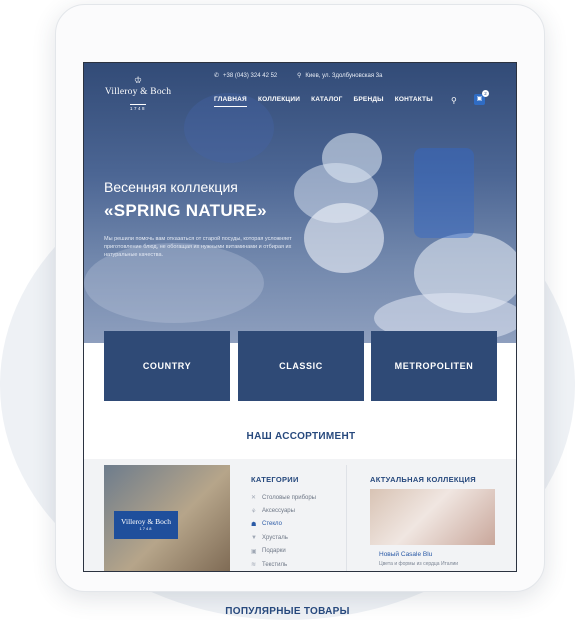  Describe the element at coordinates (283, 524) in the screenshot. I see `category-item-glass: ☗ Стекло` at that location.